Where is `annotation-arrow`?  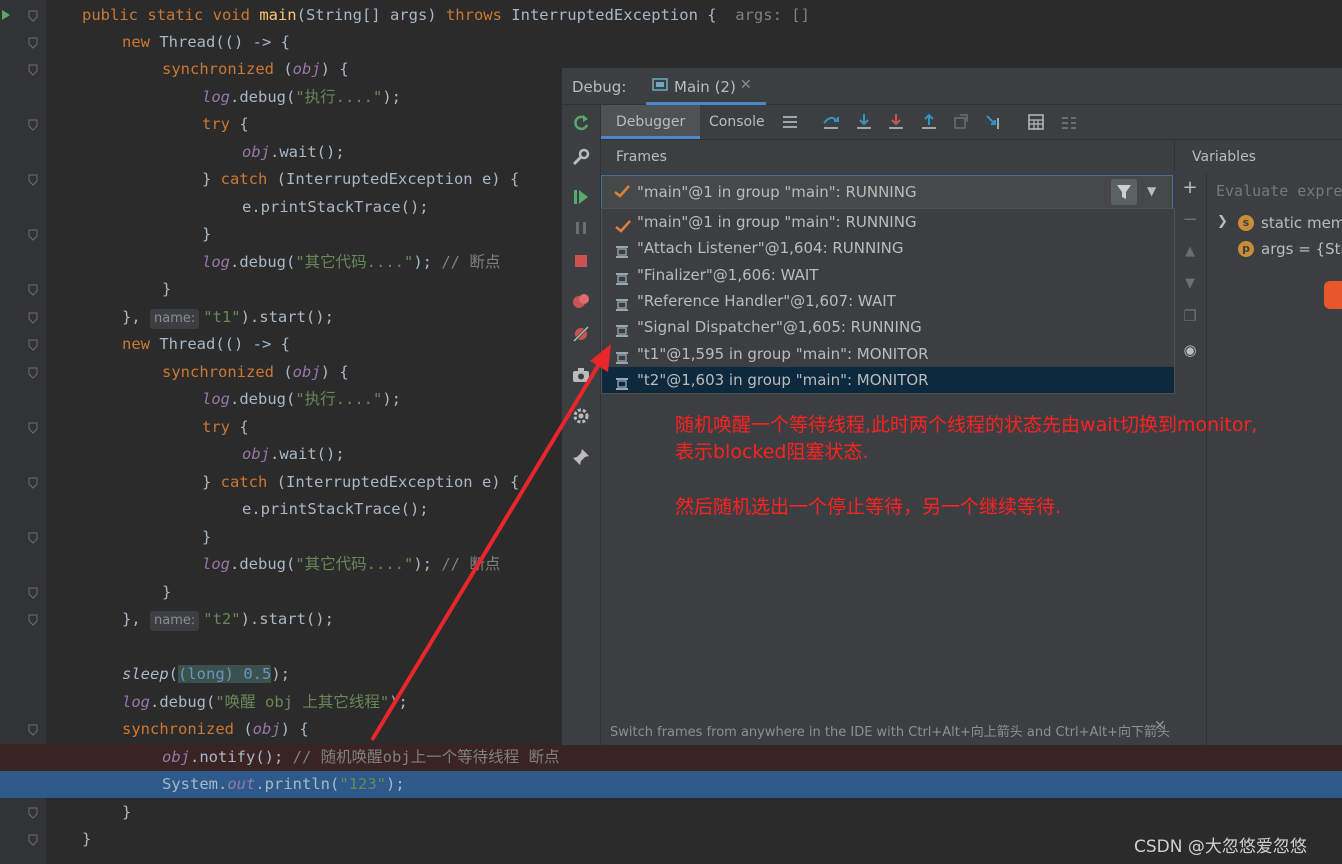
annotation-arrow is located at coordinates (490, 543).